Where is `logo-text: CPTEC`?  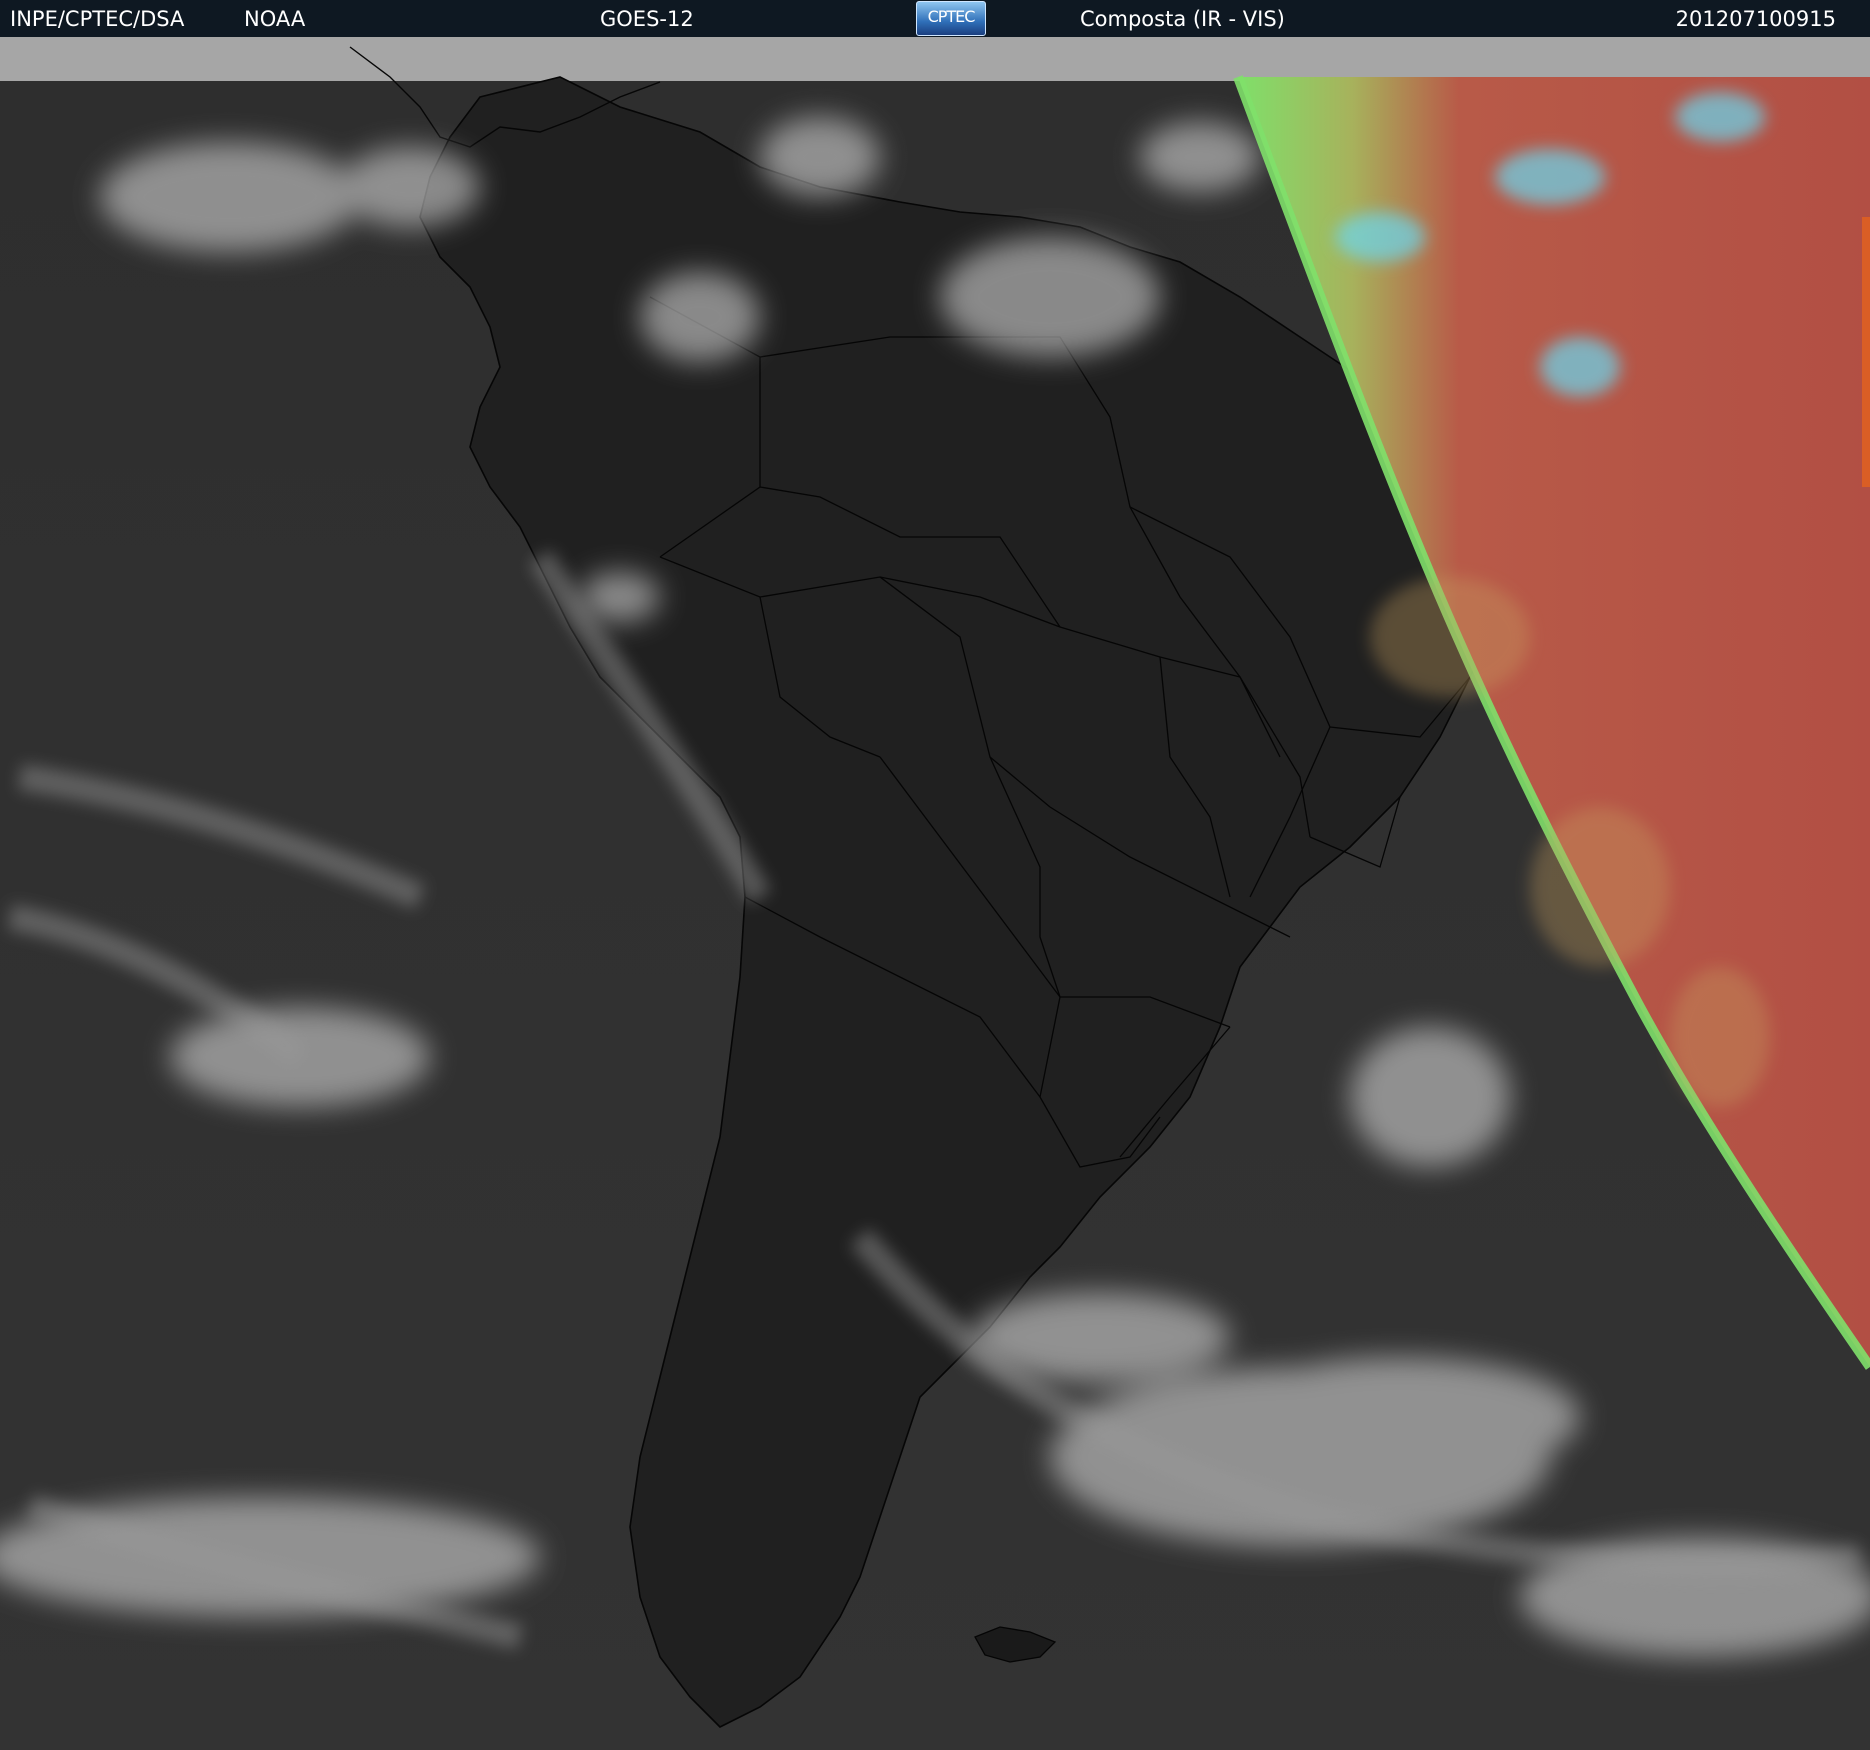
logo-text: CPTEC is located at coordinates (951, 16).